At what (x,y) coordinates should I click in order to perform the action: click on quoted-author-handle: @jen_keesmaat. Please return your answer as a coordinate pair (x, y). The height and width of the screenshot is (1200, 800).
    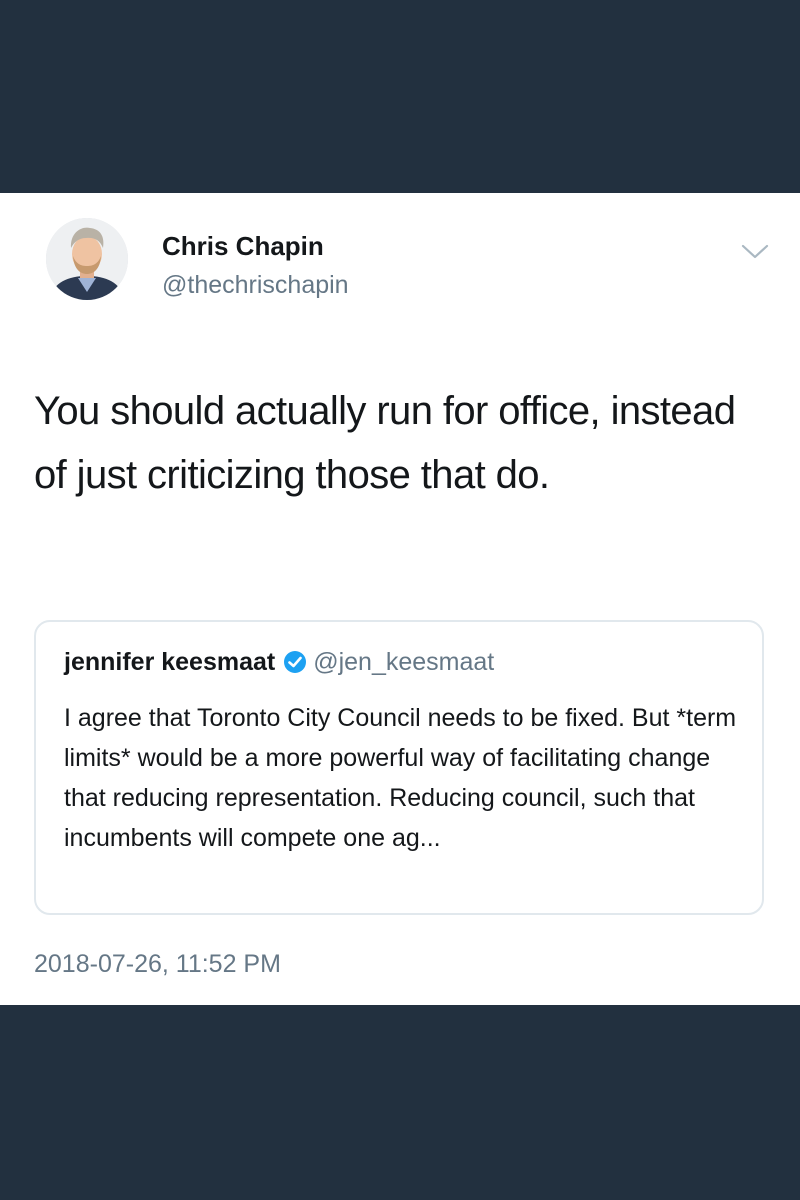
    Looking at the image, I should click on (404, 662).